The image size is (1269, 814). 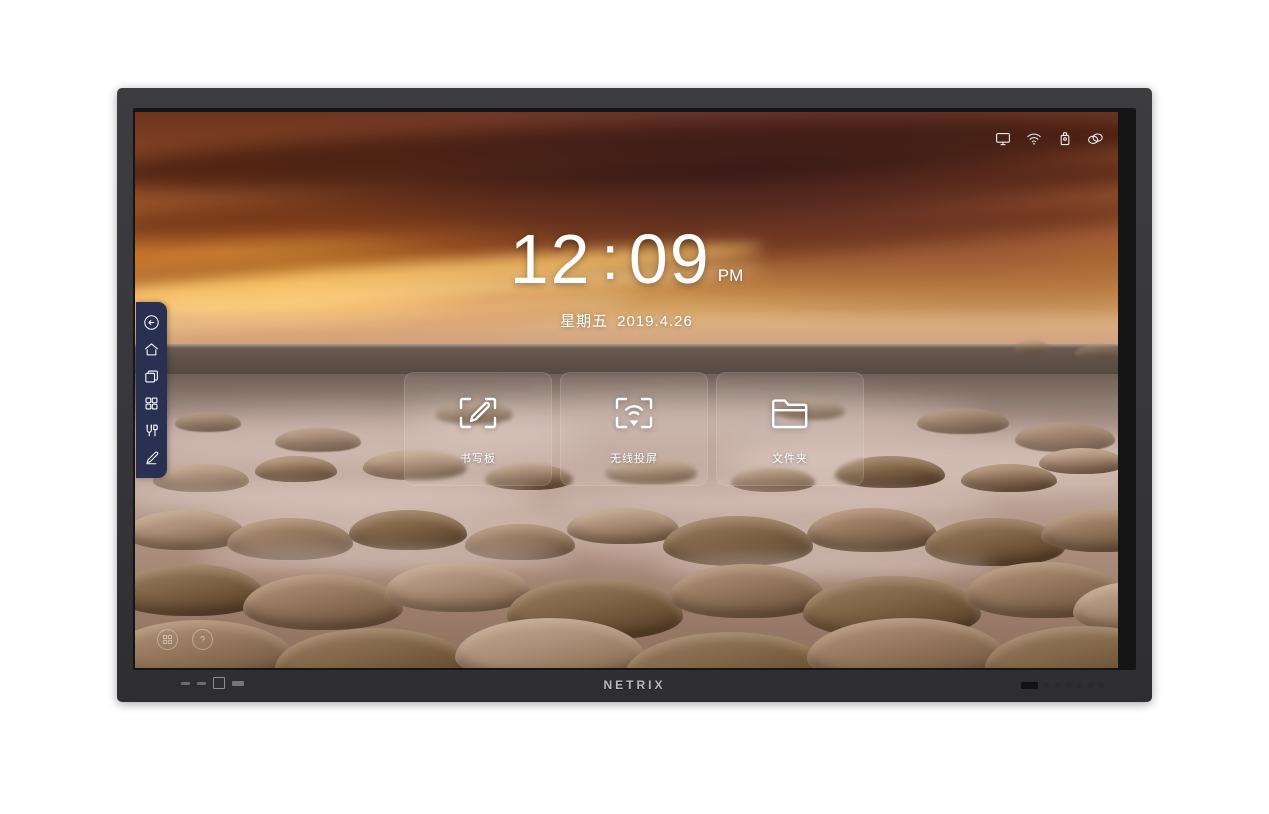 What do you see at coordinates (152, 458) in the screenshot?
I see `sidebar-item-annotate` at bounding box center [152, 458].